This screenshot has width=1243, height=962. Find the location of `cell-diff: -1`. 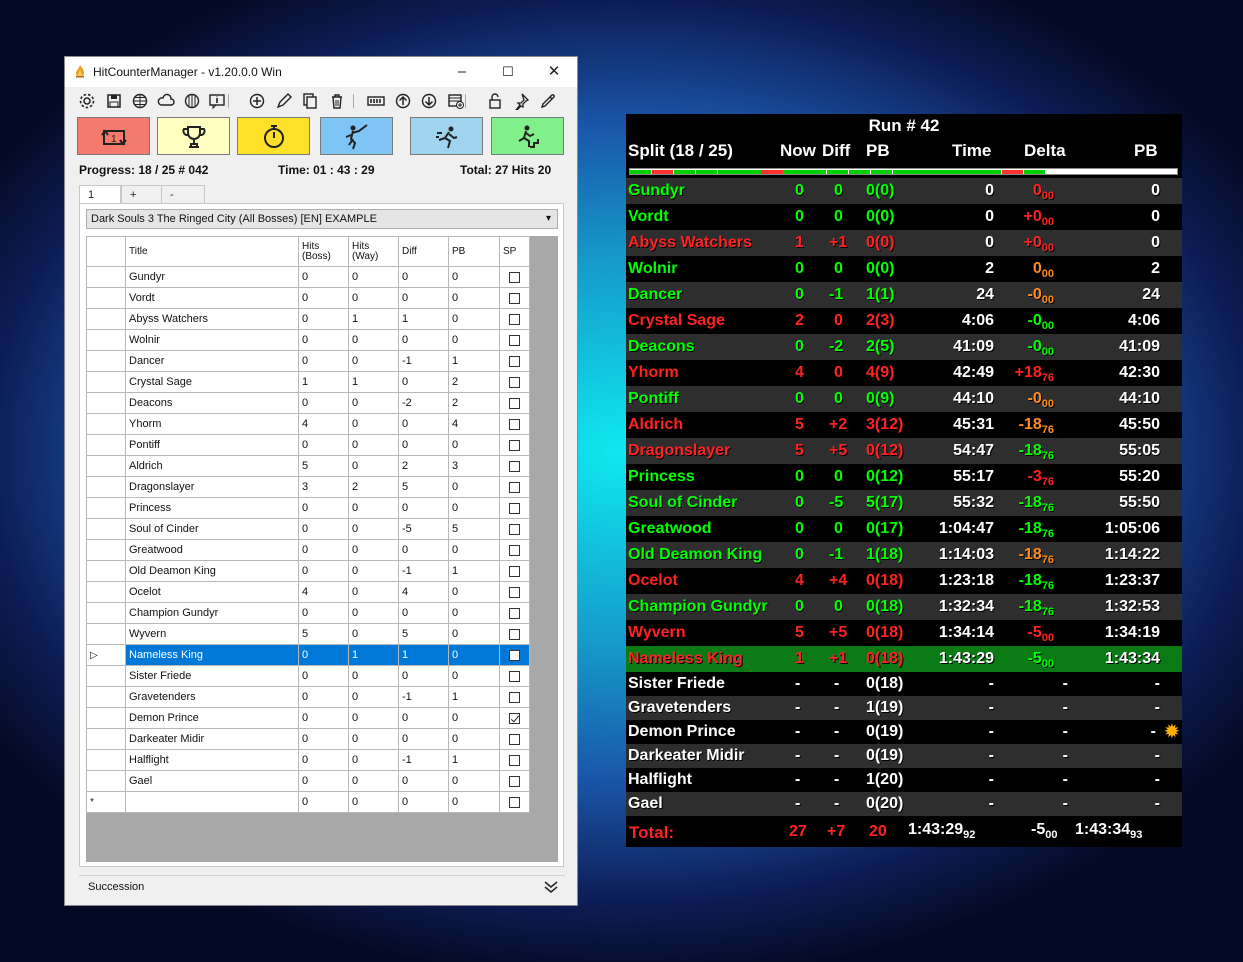

cell-diff: -1 is located at coordinates (423, 697).